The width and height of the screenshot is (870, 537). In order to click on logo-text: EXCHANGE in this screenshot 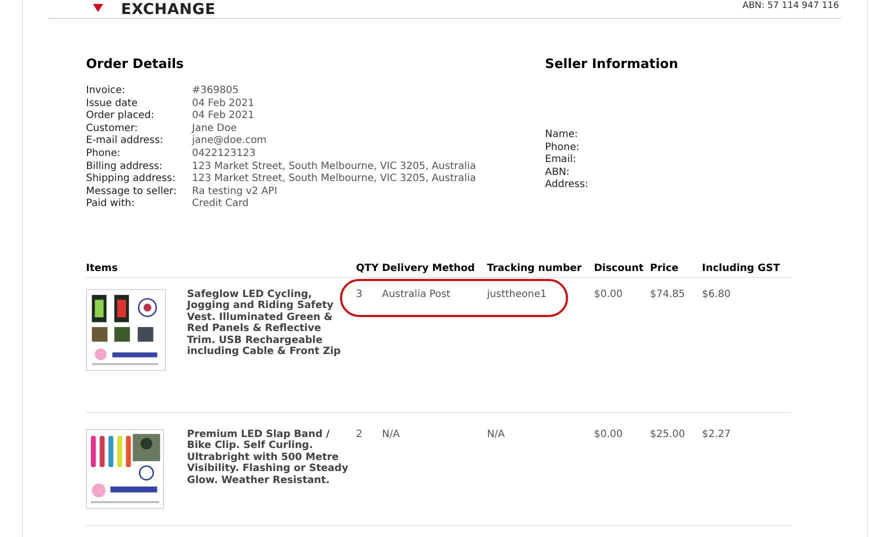, I will do `click(168, 9)`.